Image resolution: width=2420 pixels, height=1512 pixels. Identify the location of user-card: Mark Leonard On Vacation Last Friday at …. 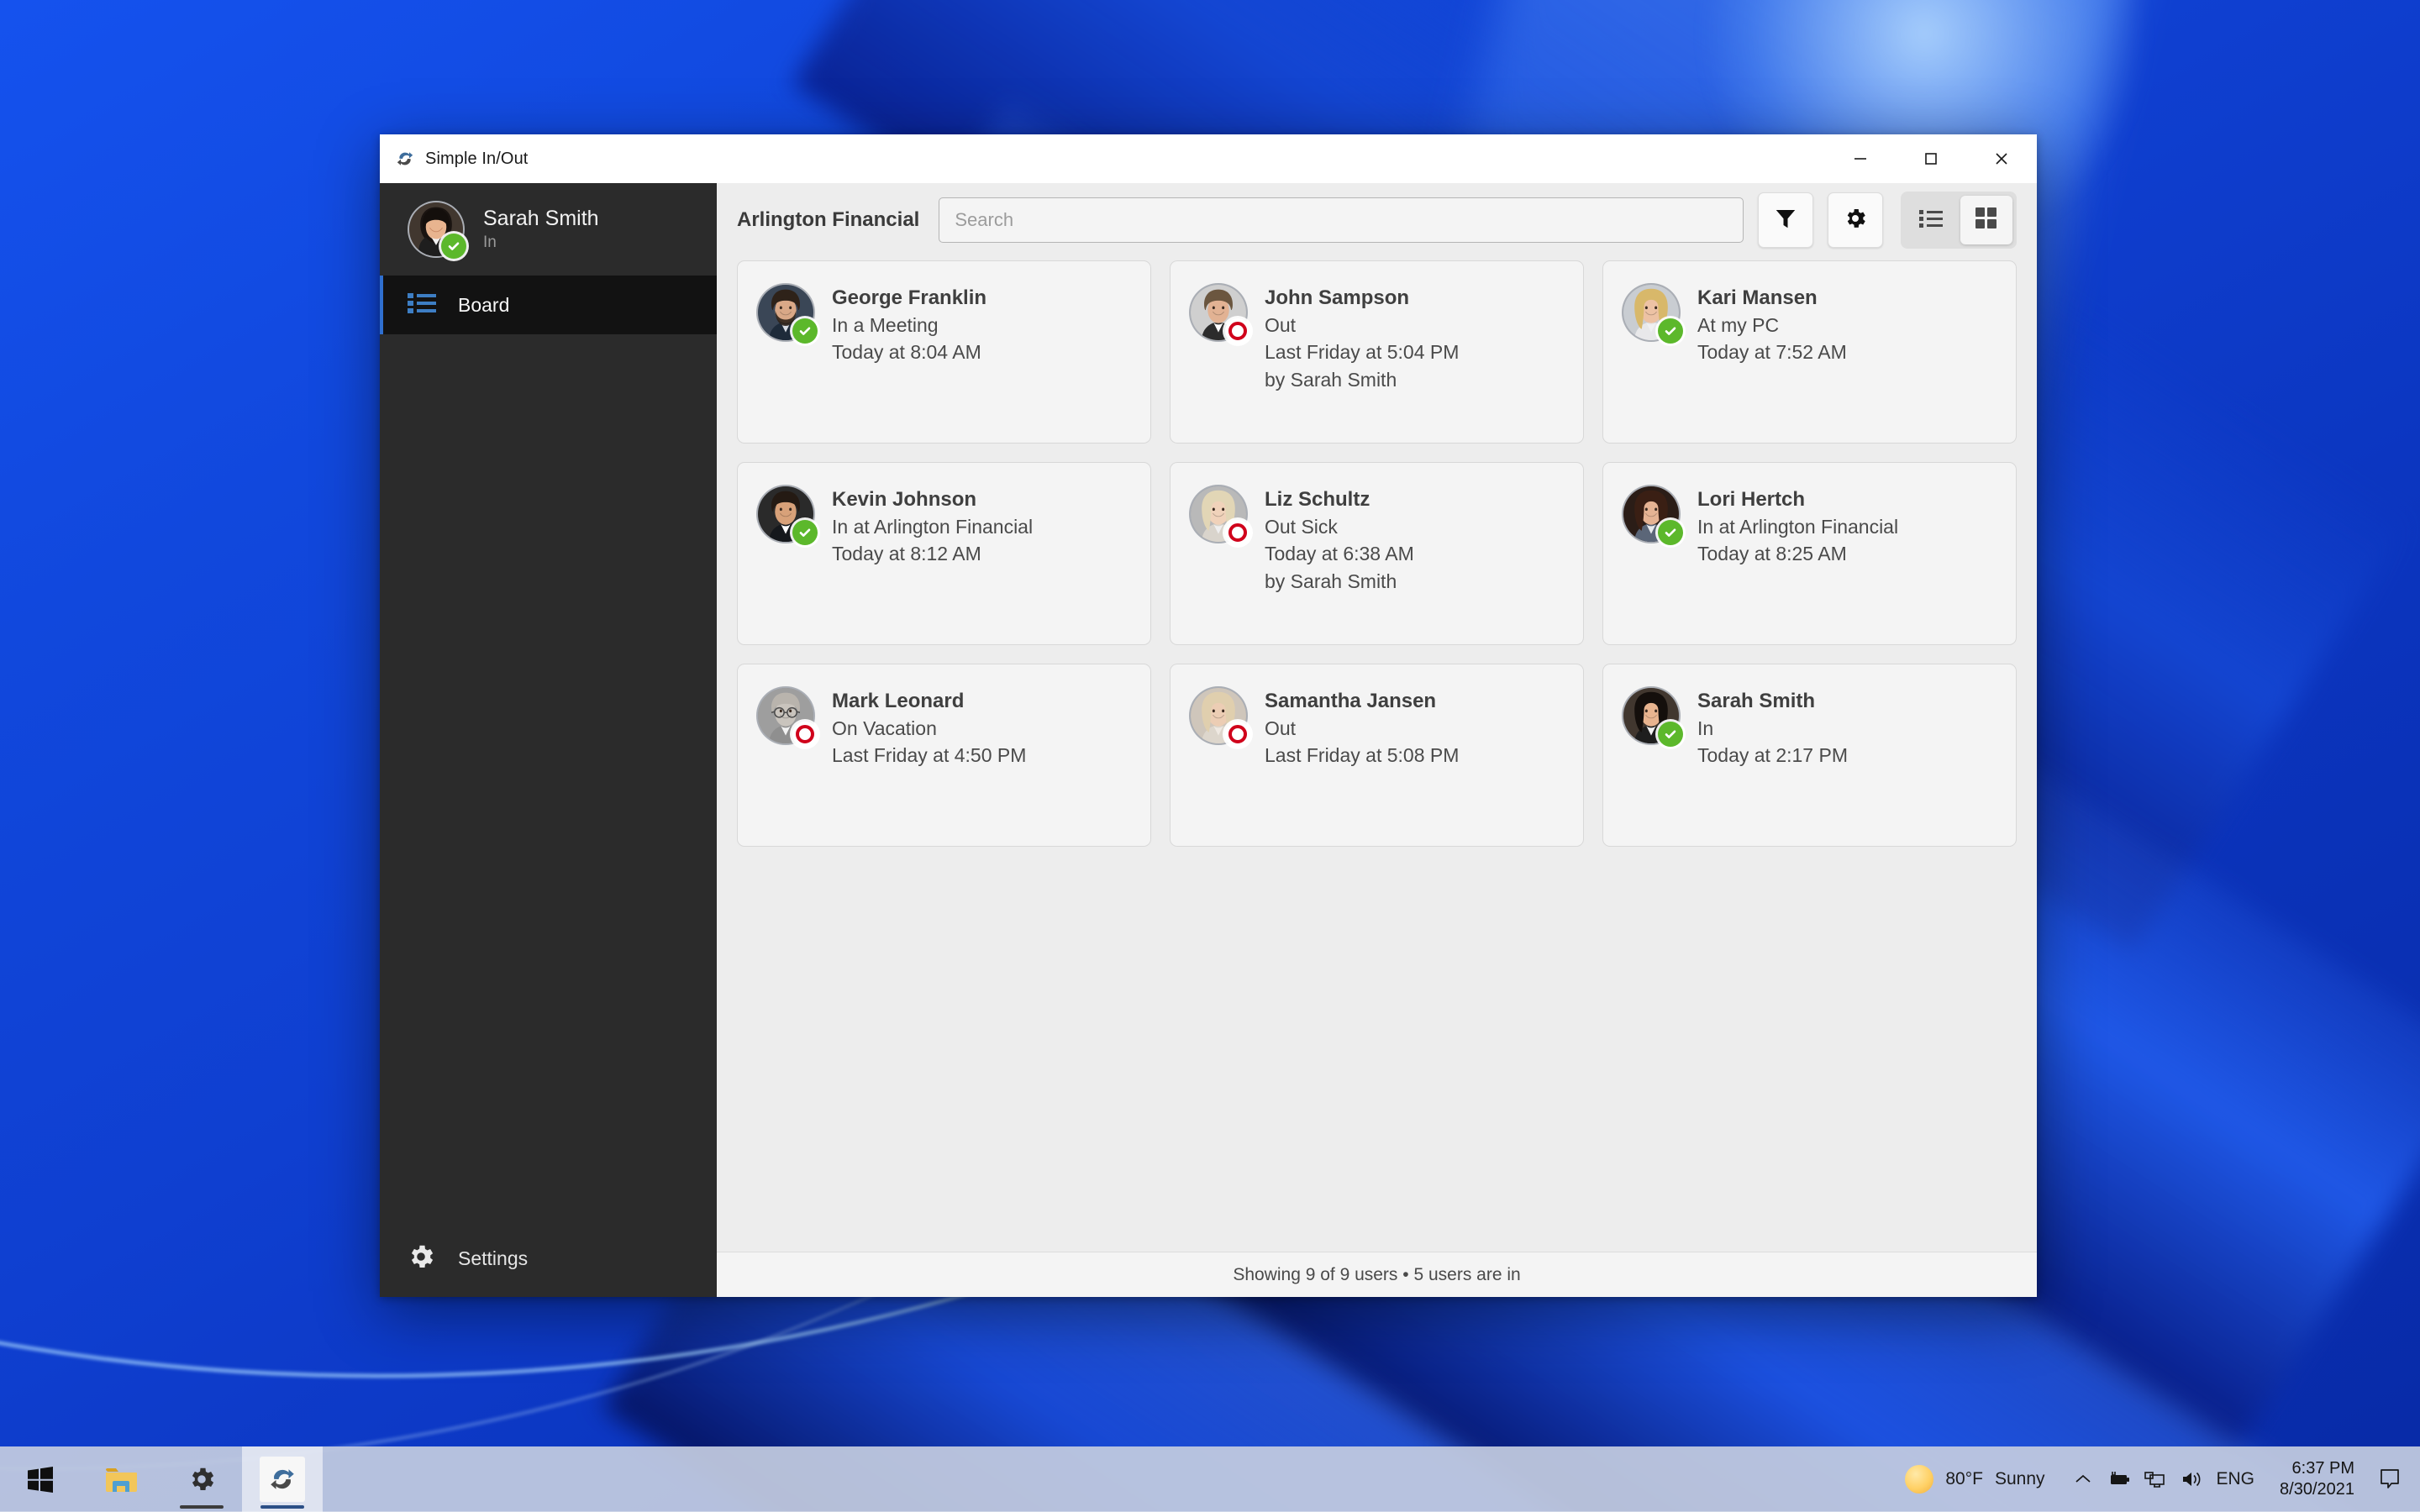
(944, 755).